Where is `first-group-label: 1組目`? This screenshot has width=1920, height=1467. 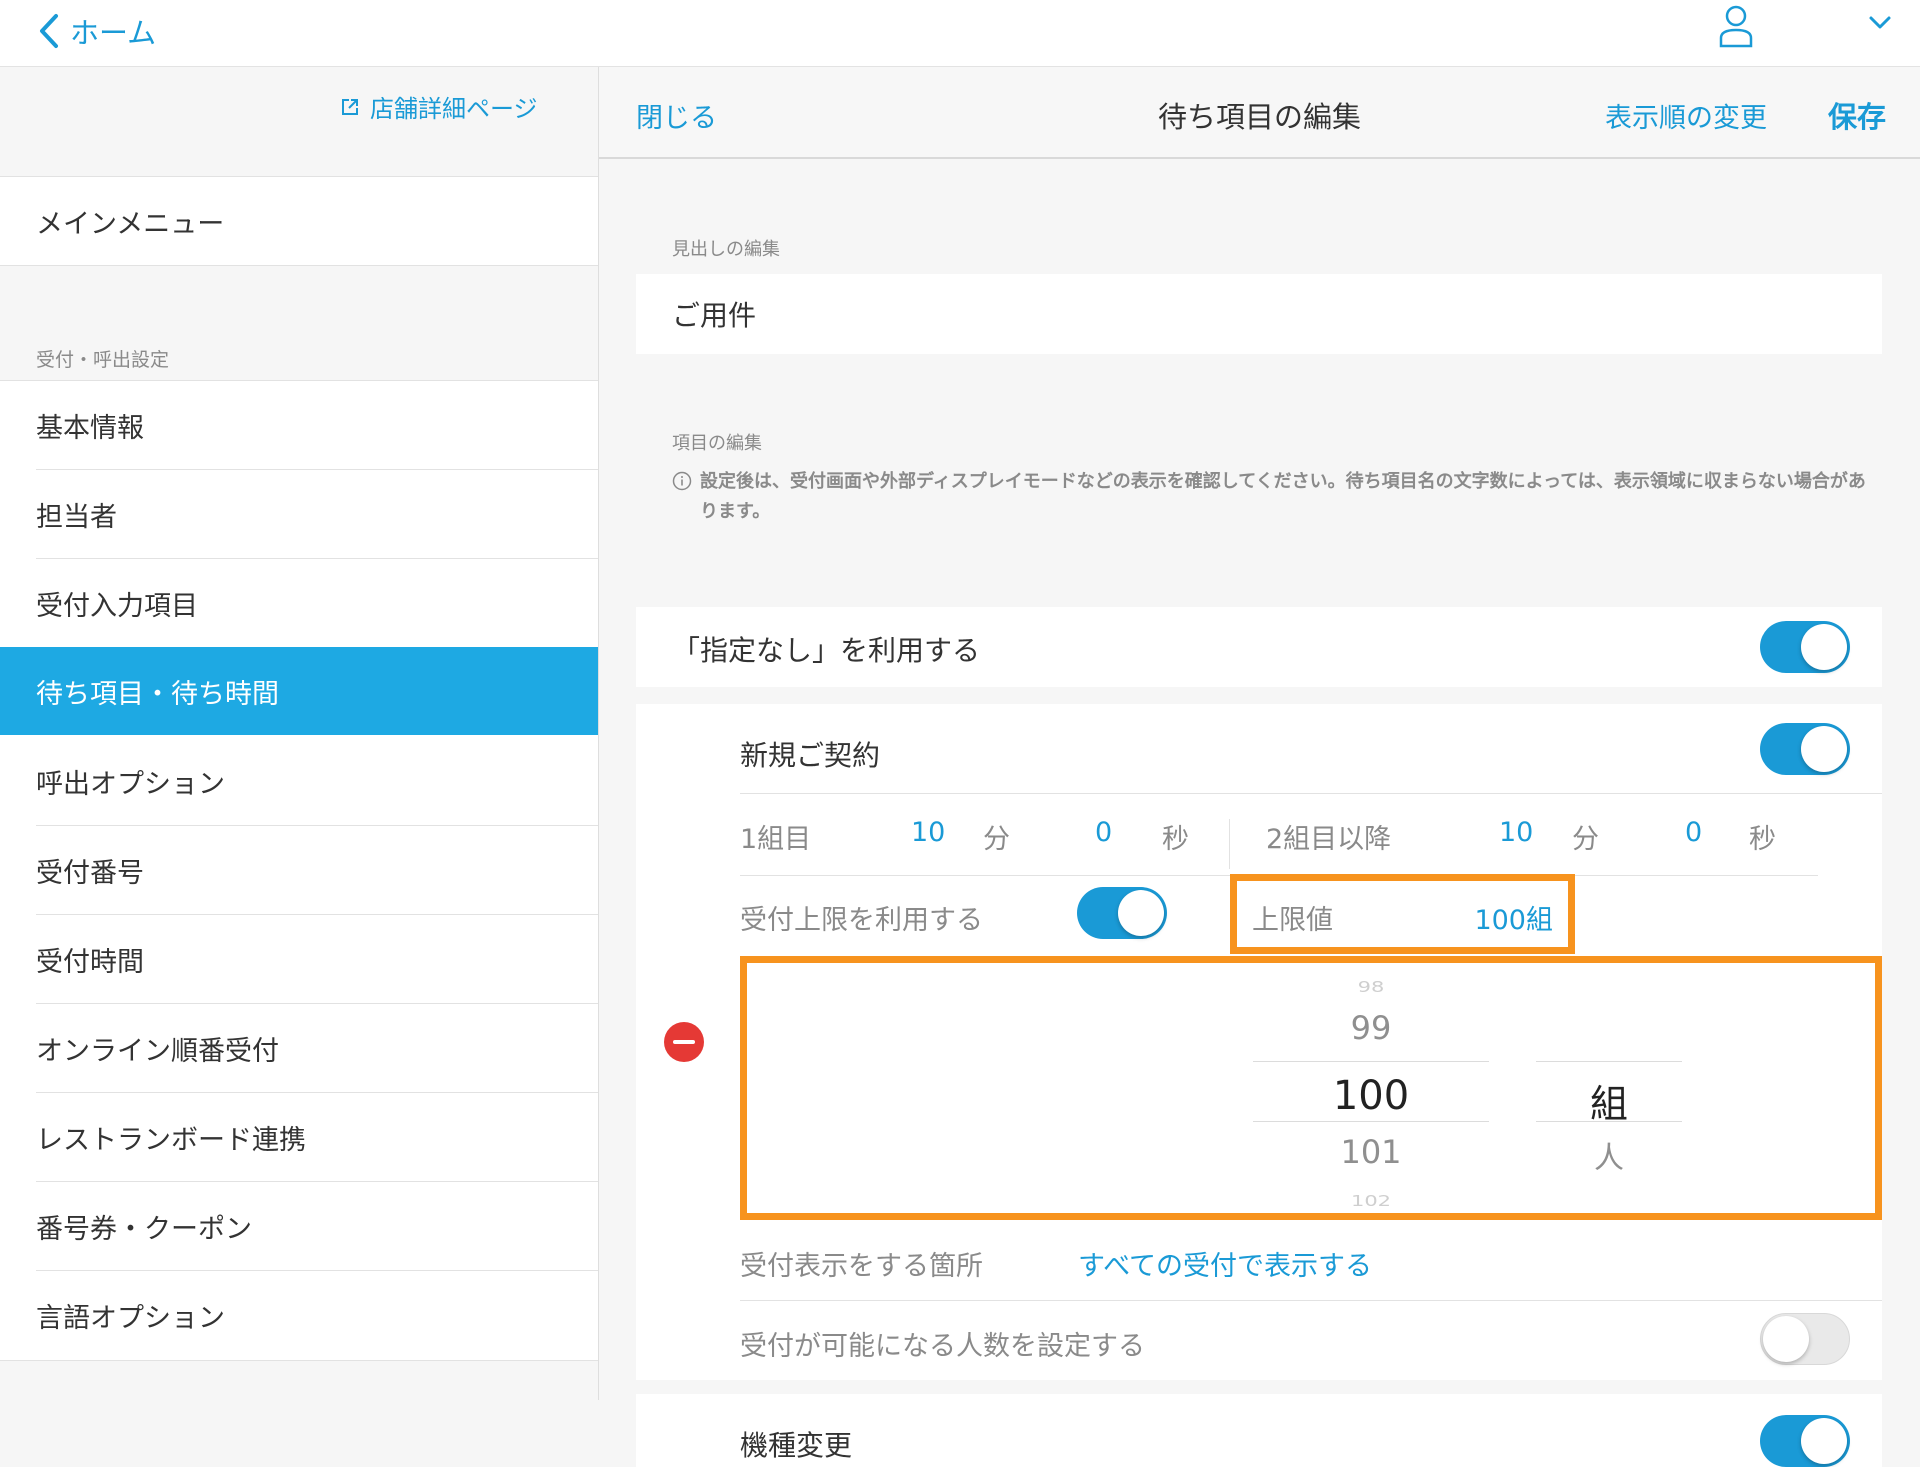
first-group-label: 1組目 is located at coordinates (776, 839).